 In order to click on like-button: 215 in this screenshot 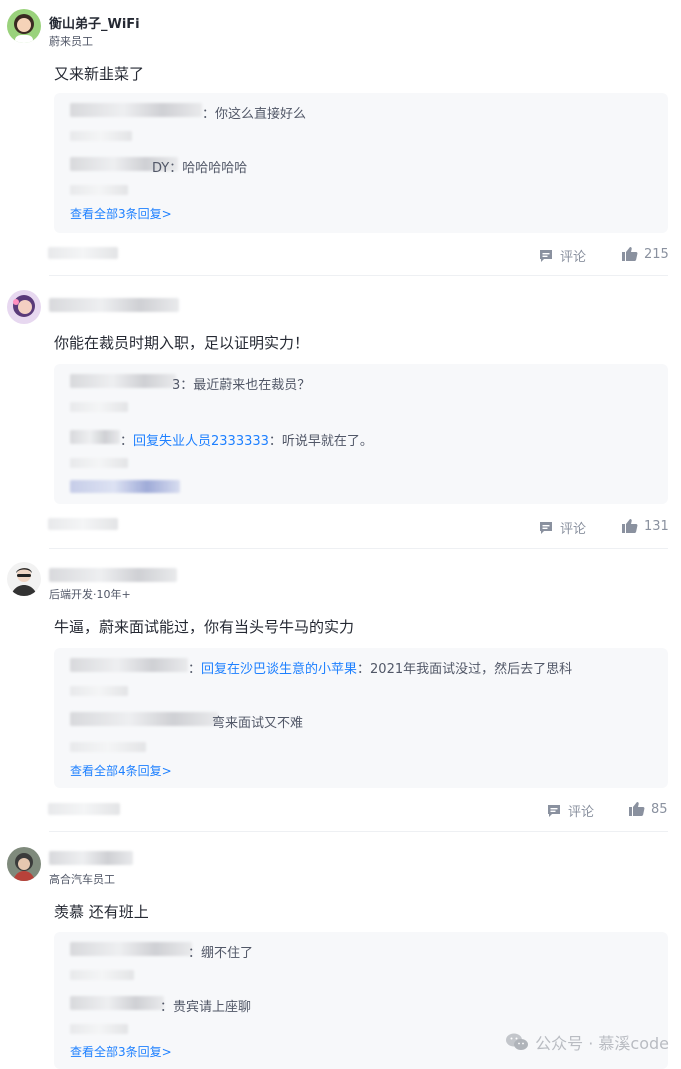, I will do `click(645, 254)`.